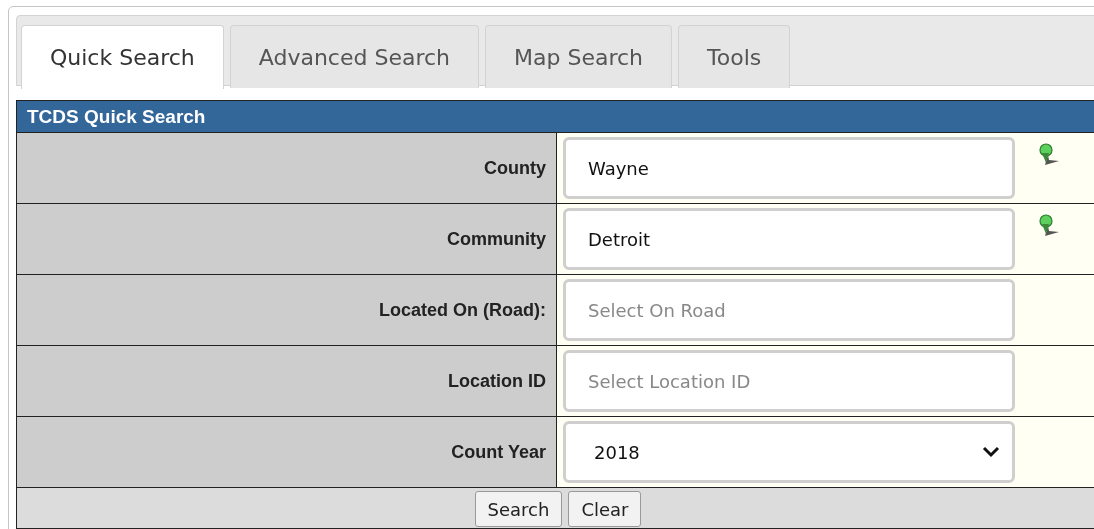 Image resolution: width=1094 pixels, height=529 pixels. I want to click on year-dropdown: 2018, so click(789, 452).